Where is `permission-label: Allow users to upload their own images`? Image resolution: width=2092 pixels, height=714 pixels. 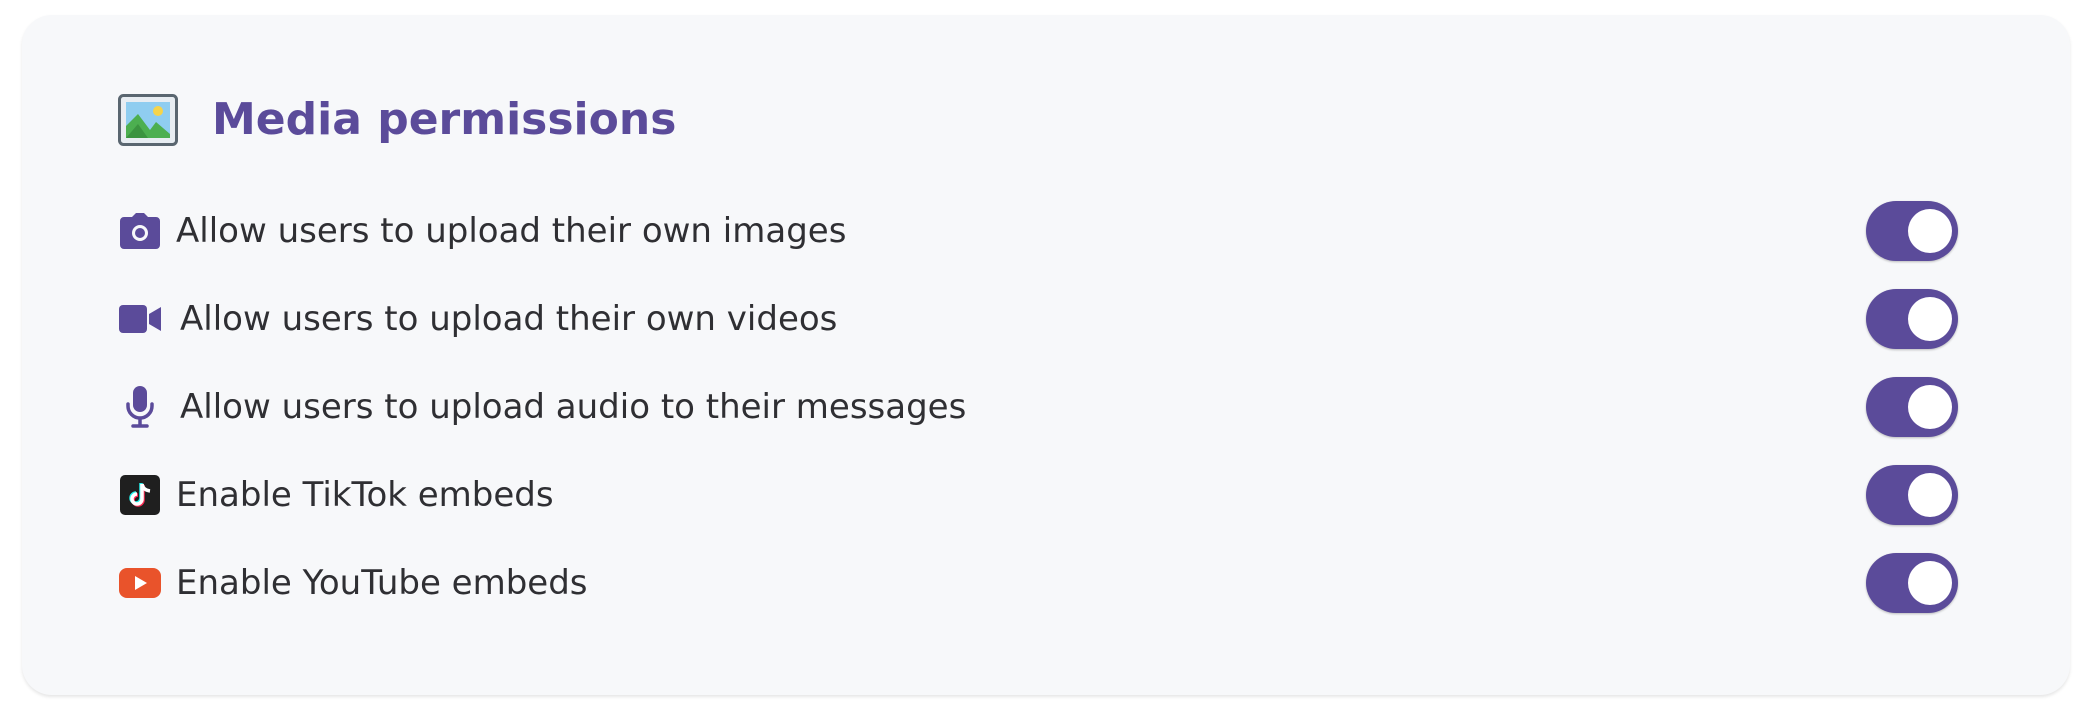
permission-label: Allow users to upload their own images is located at coordinates (511, 231).